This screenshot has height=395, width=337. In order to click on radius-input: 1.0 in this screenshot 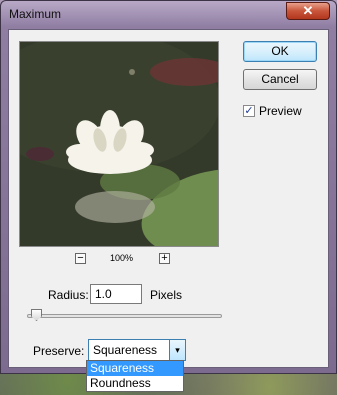, I will do `click(116, 294)`.